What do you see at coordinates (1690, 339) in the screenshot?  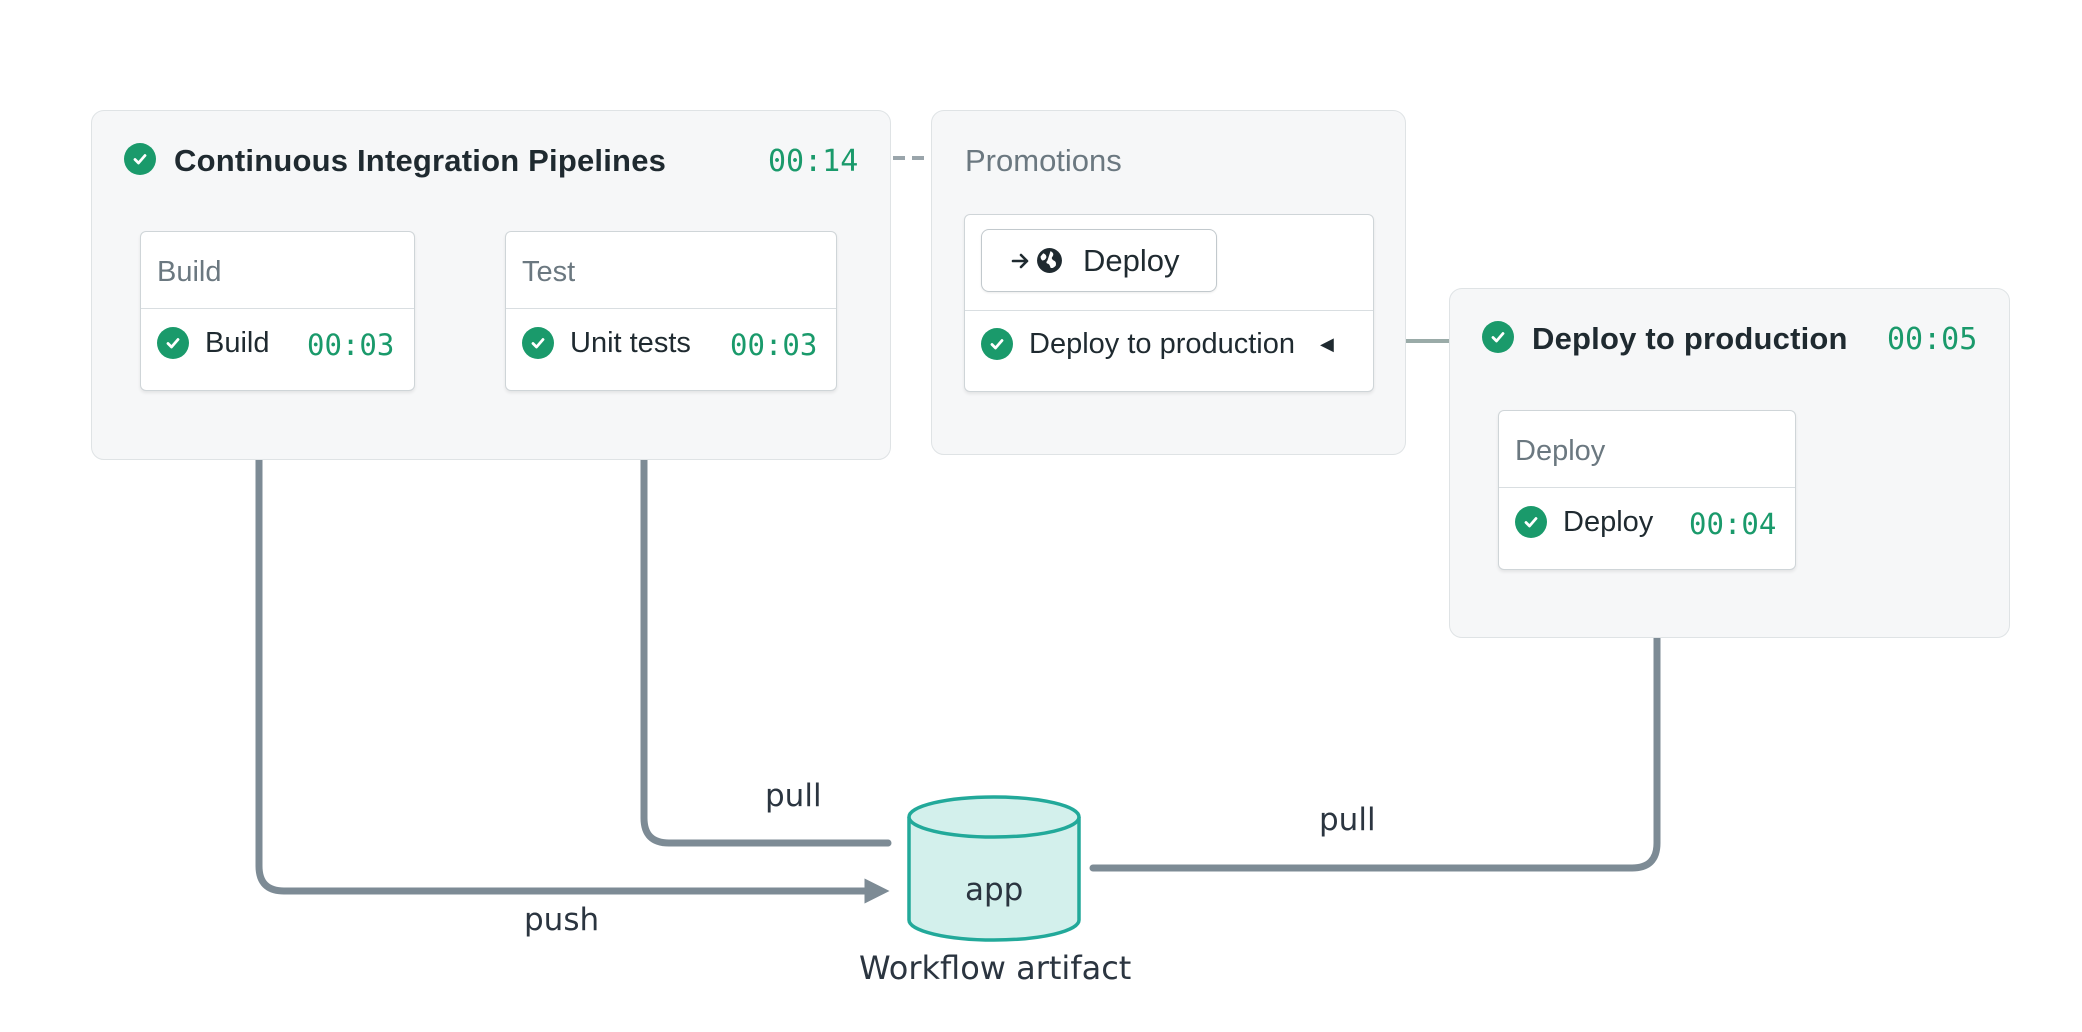 I see `deploy-pipeline-title: Deploy to production` at bounding box center [1690, 339].